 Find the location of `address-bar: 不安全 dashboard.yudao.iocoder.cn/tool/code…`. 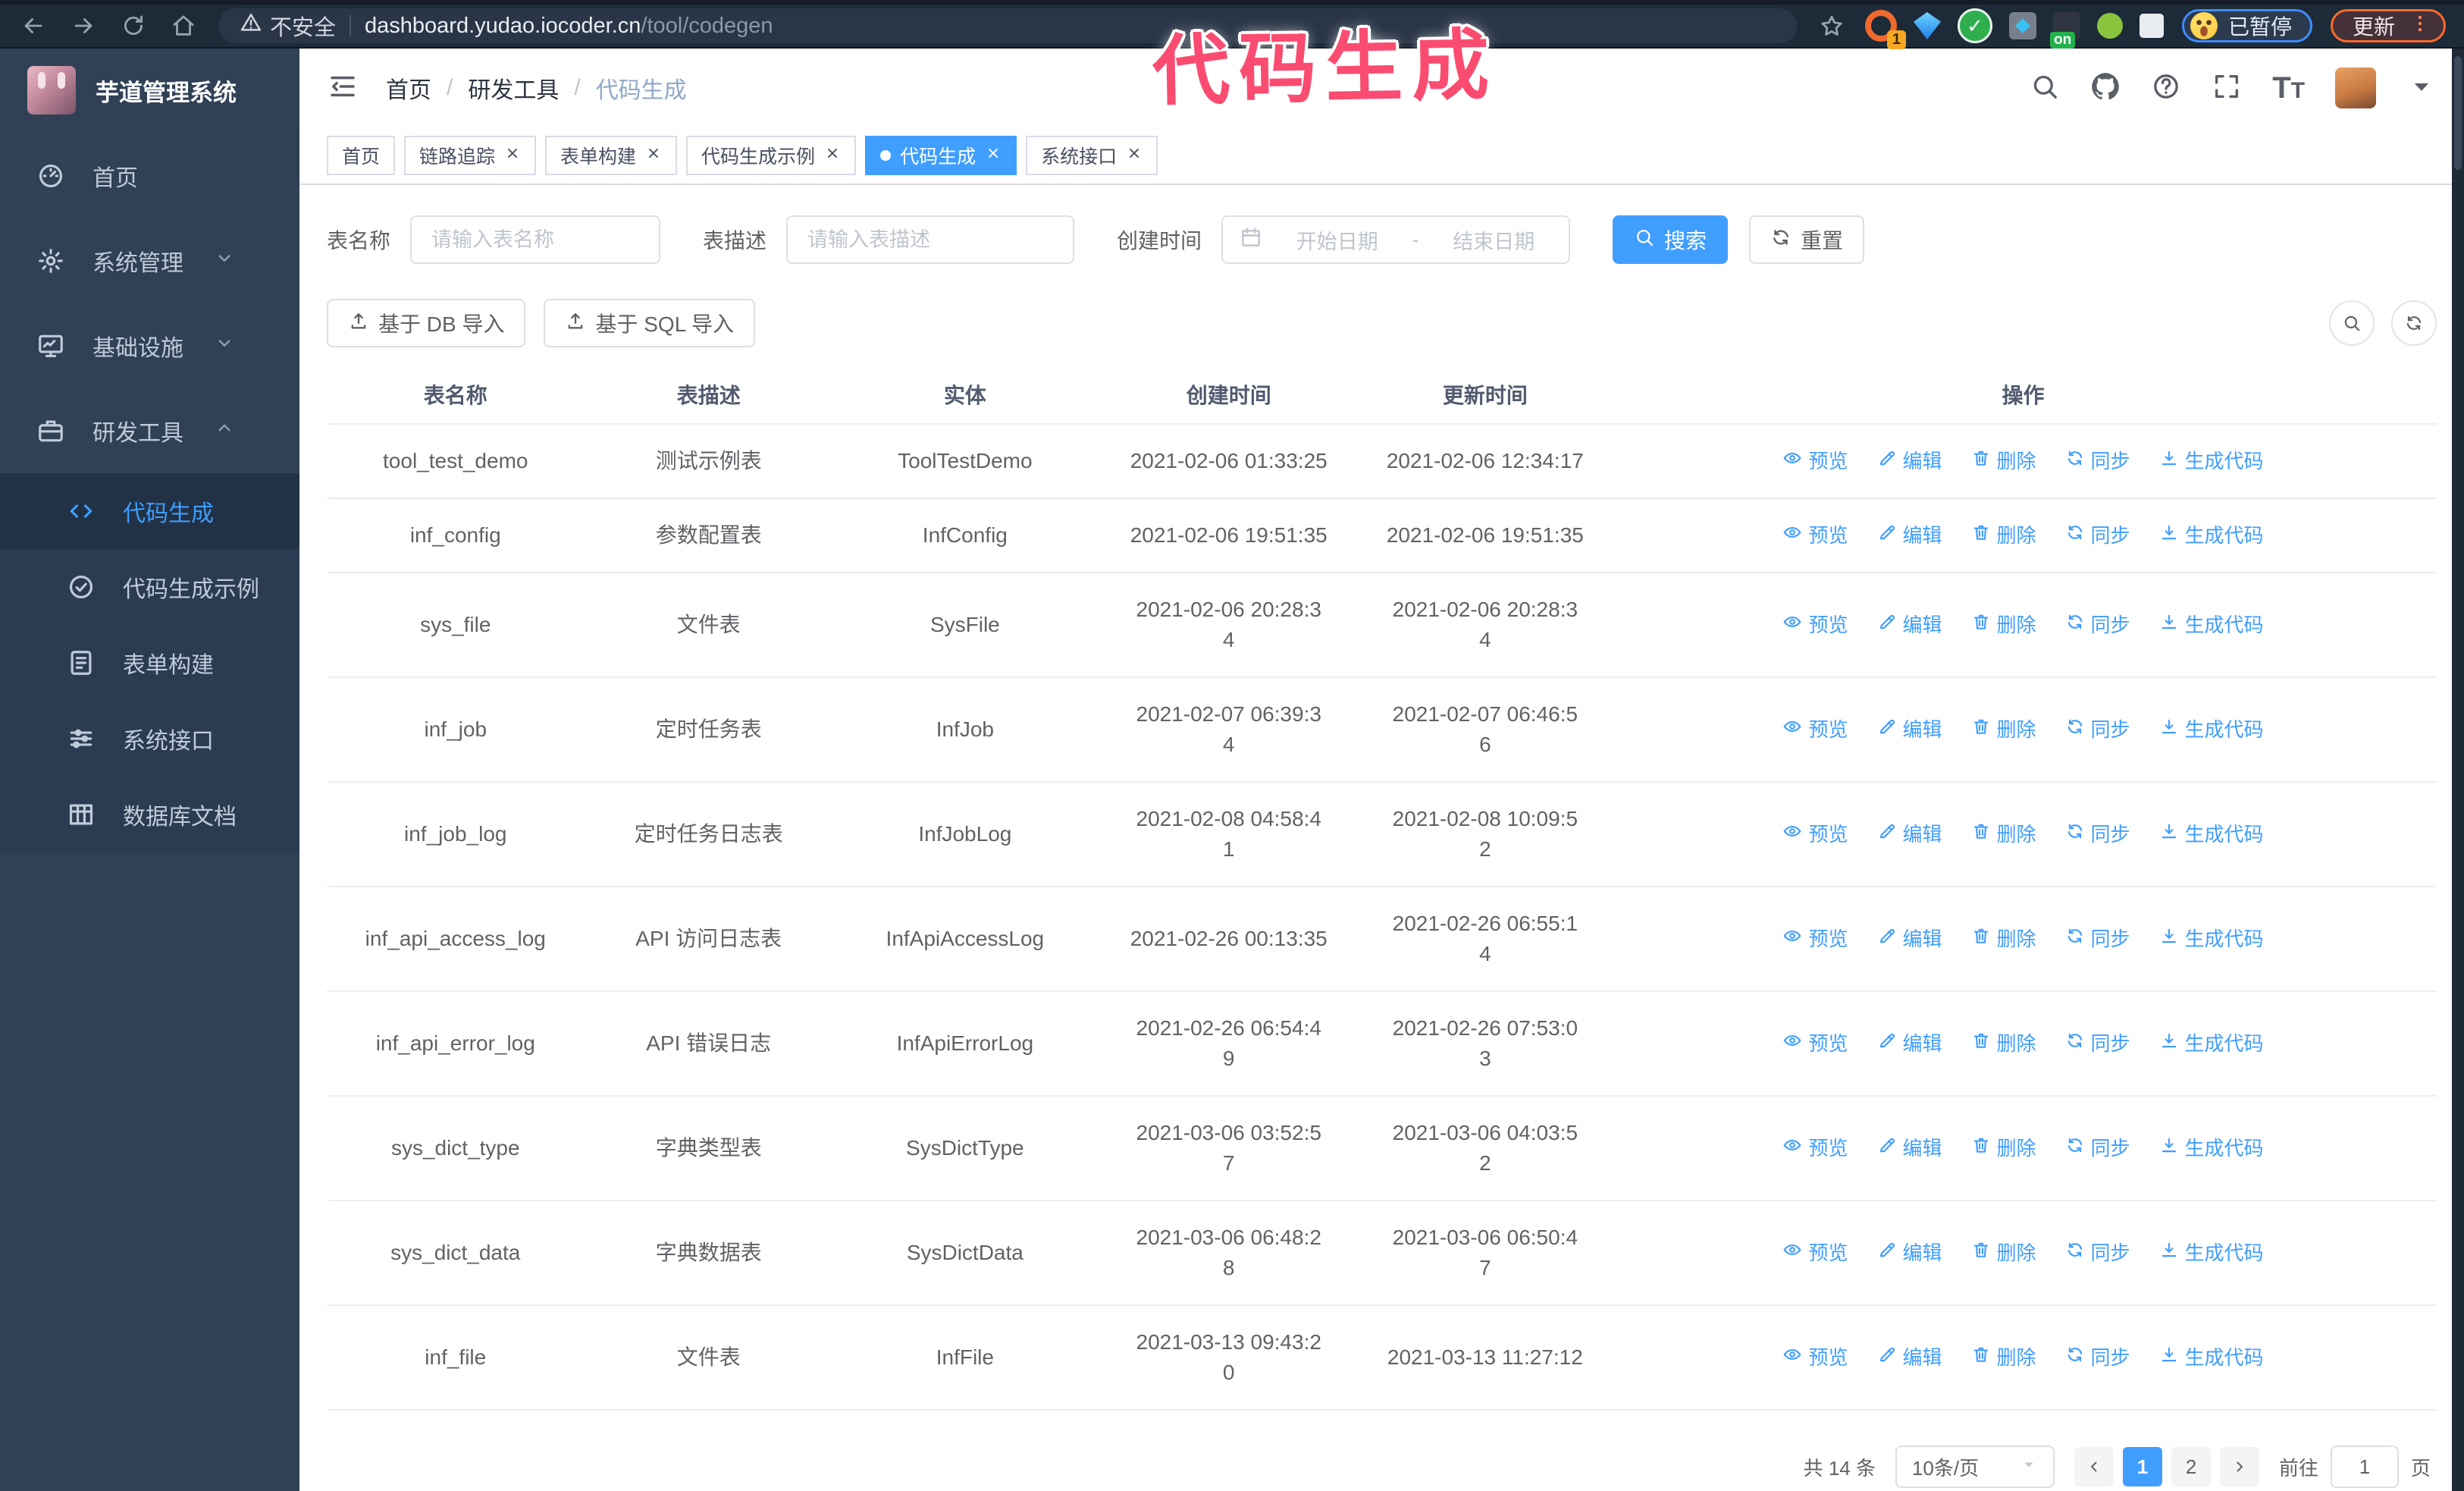

address-bar: 不安全 dashboard.yudao.iocoder.cn/tool/code… is located at coordinates (1007, 25).